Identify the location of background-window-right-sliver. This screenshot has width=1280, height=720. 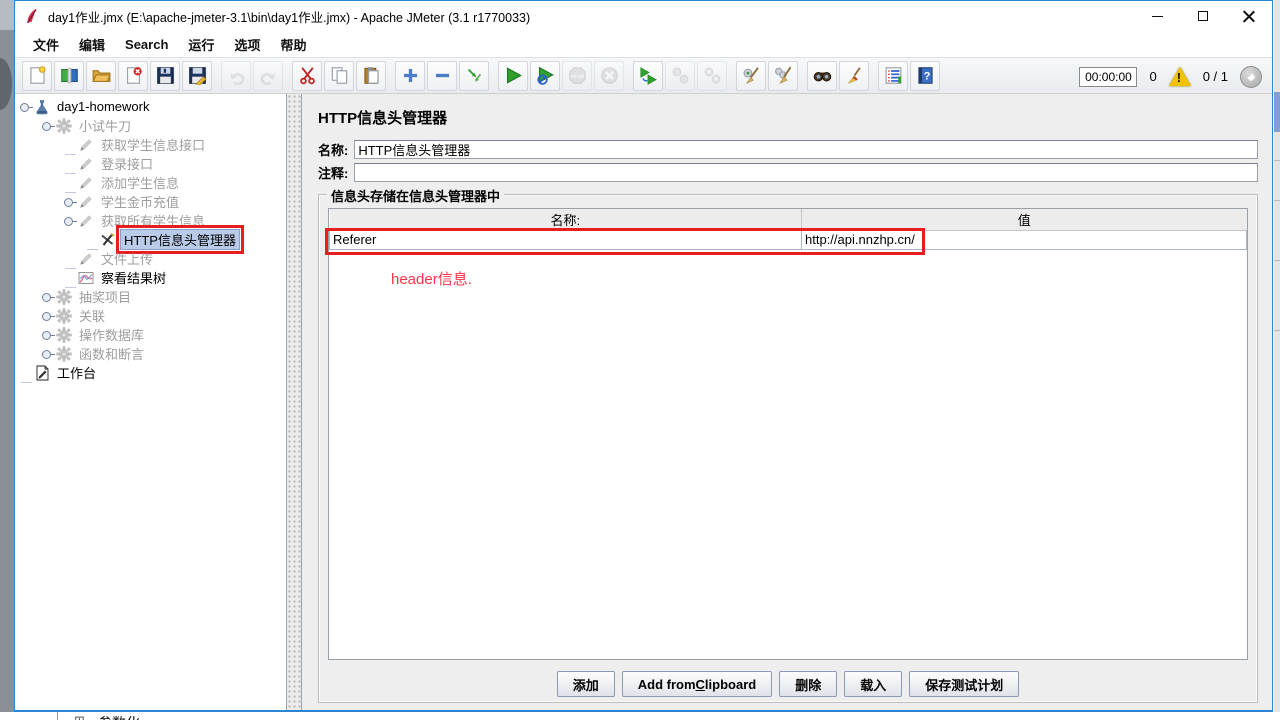
(1277, 360).